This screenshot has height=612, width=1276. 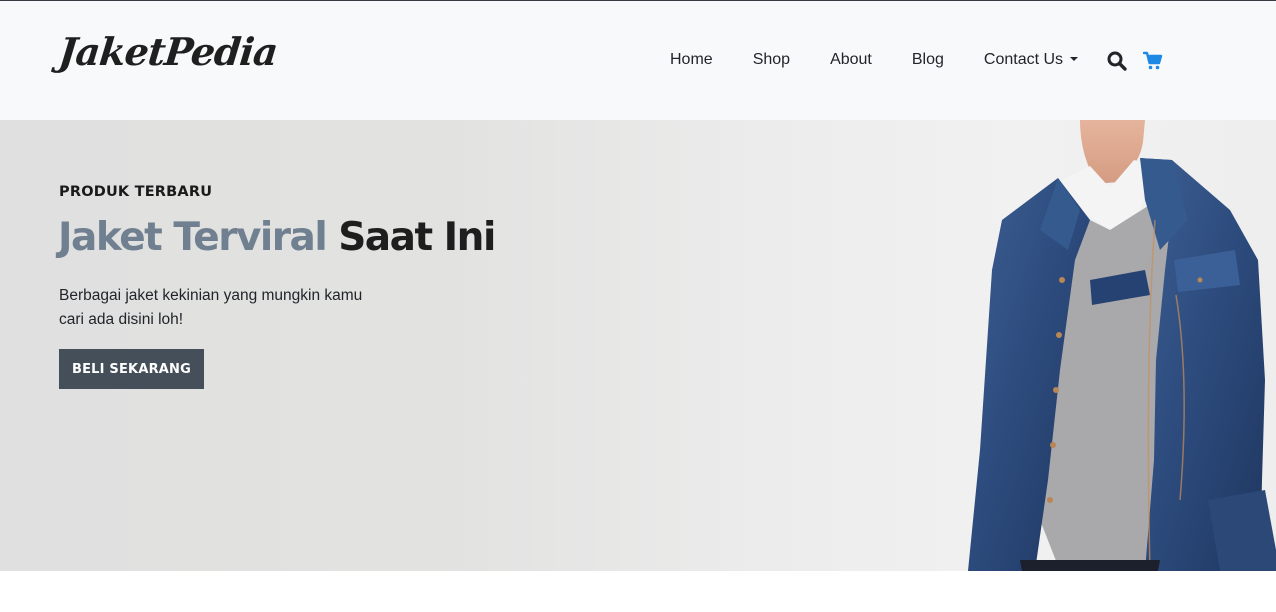 I want to click on cart-button, so click(x=1153, y=61).